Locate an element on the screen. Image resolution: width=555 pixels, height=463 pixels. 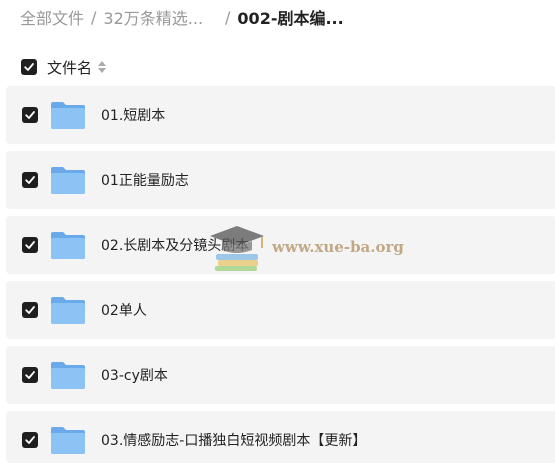
sort-icon is located at coordinates (102, 67).